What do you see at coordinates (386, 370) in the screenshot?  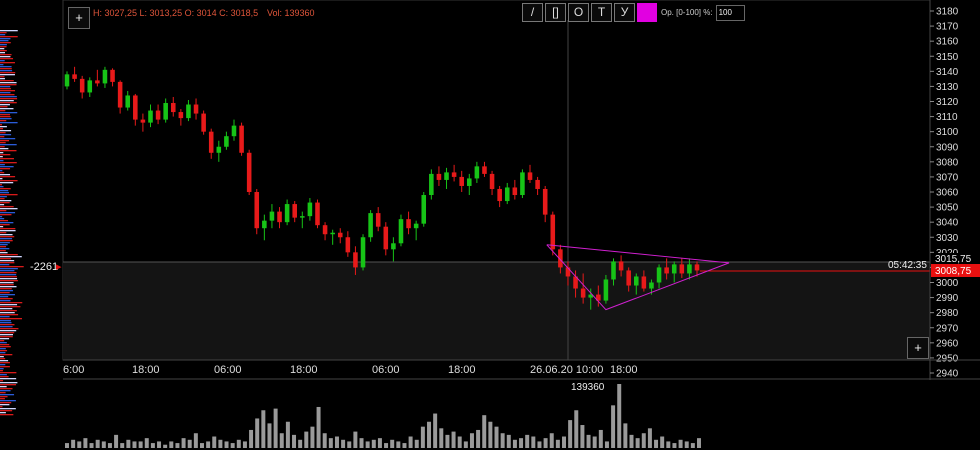 I see `time-axis-label: 06:00` at bounding box center [386, 370].